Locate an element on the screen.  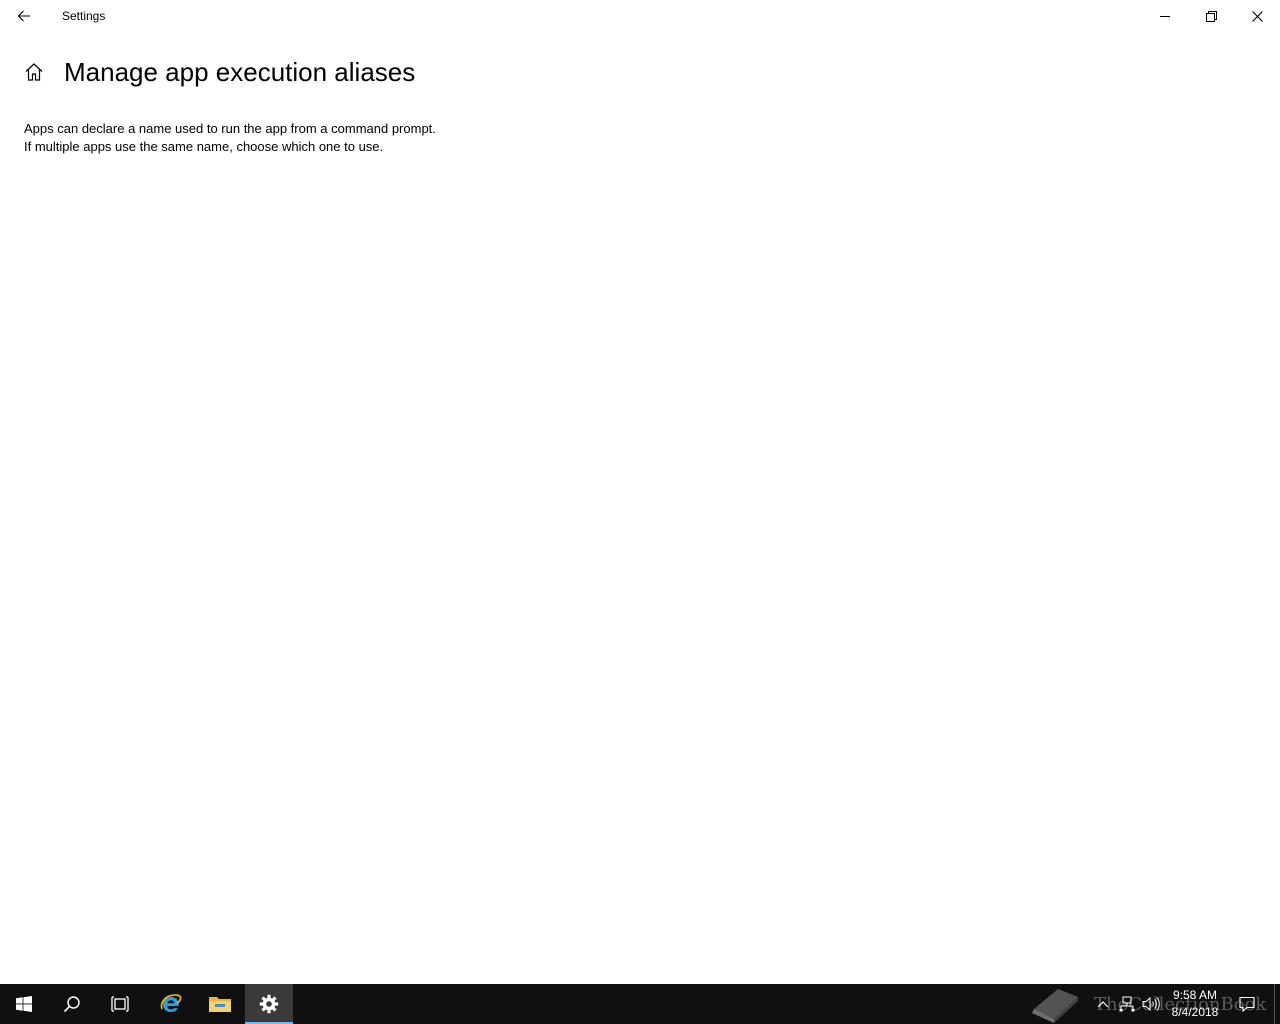
taskbar-clock: 9:58 AM 8/4/2018 is located at coordinates (1195, 1005).